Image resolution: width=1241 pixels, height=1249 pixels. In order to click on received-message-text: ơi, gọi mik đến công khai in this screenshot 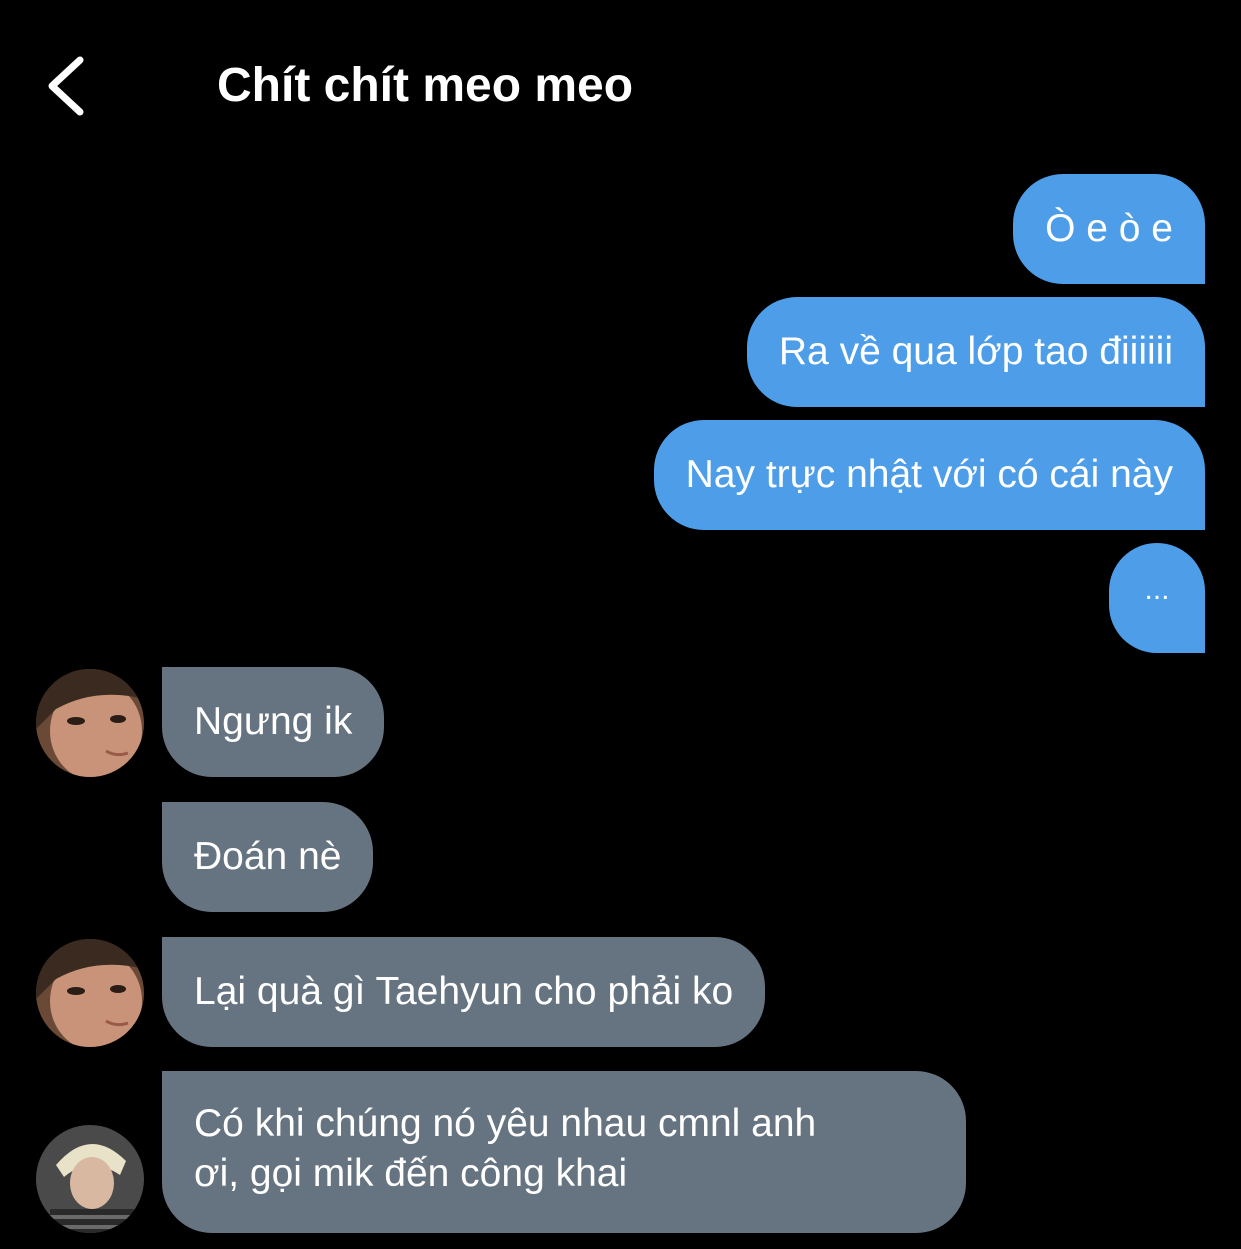, I will do `click(411, 1173)`.